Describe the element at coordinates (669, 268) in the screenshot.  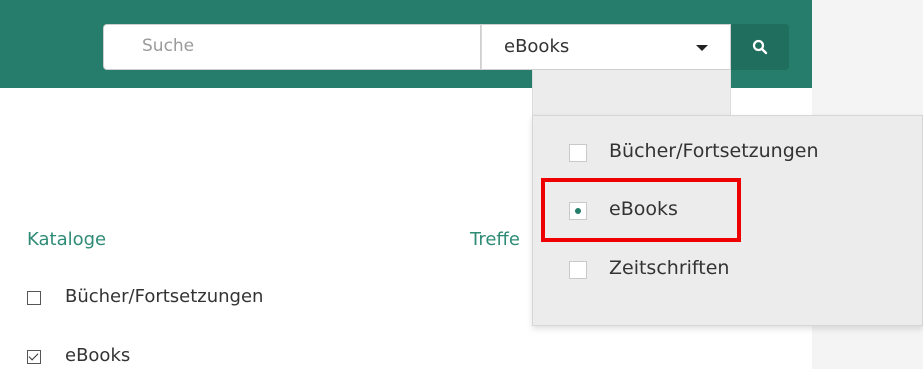
I see `dropdown-item-label: Zeitschriften` at that location.